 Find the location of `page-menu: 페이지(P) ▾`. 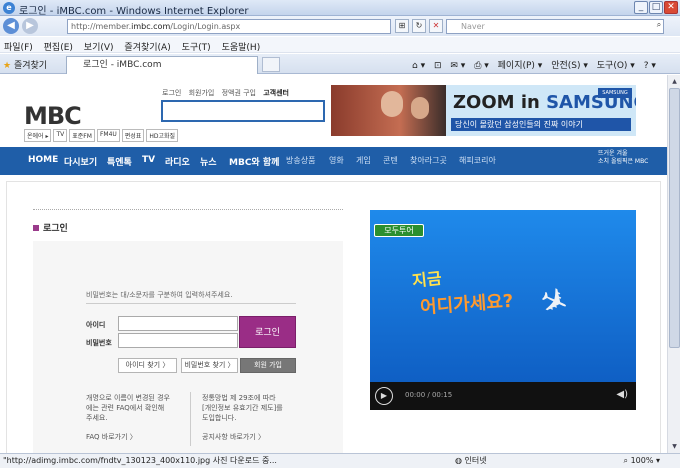

page-menu: 페이지(P) ▾ is located at coordinates (520, 66).